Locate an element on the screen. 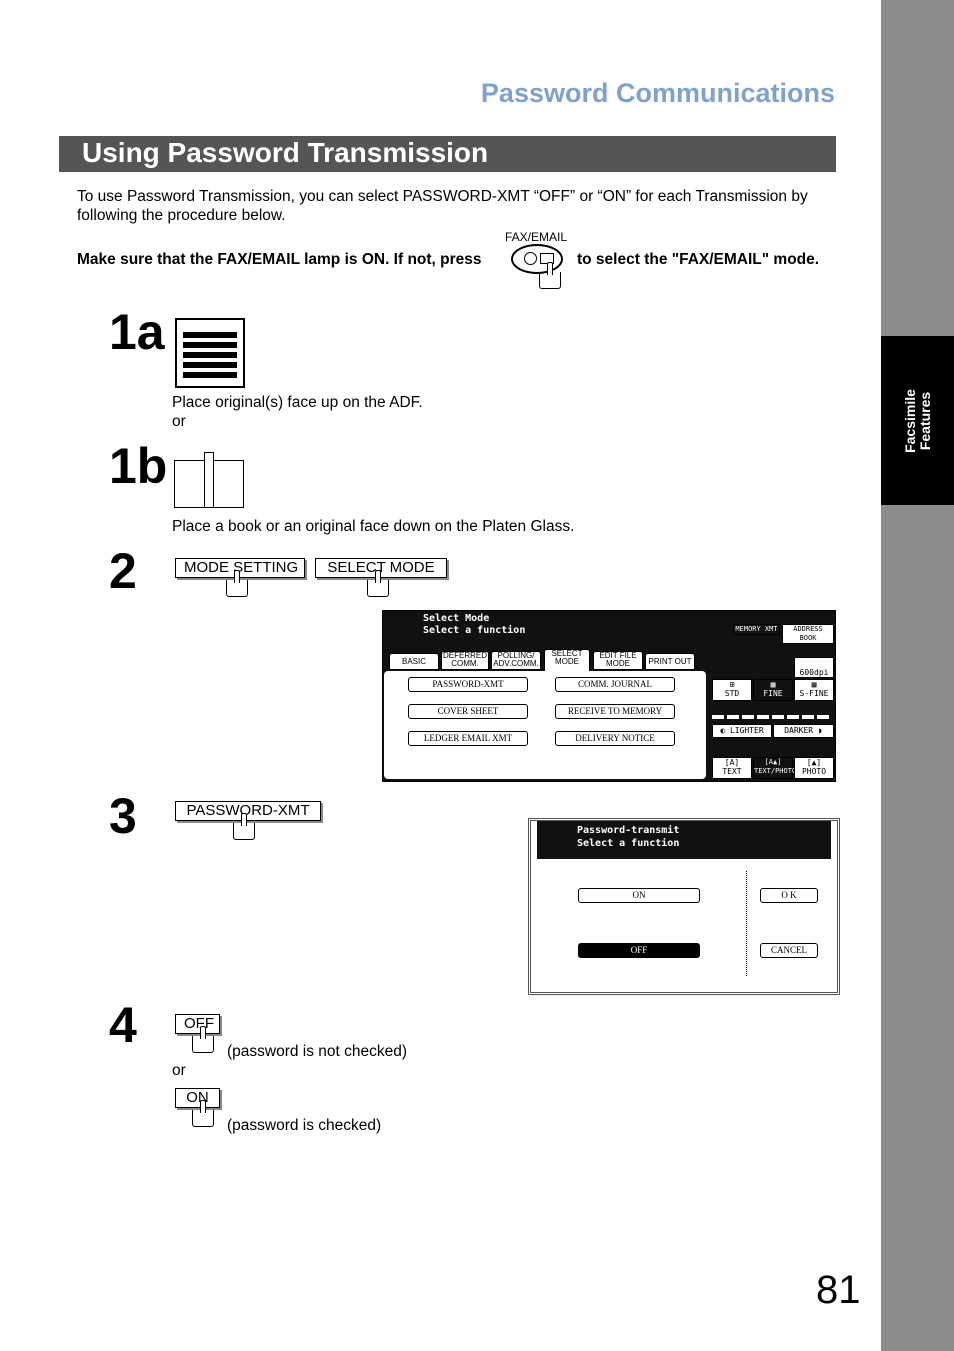 The image size is (954, 1351). step-1a-or: or is located at coordinates (179, 421).